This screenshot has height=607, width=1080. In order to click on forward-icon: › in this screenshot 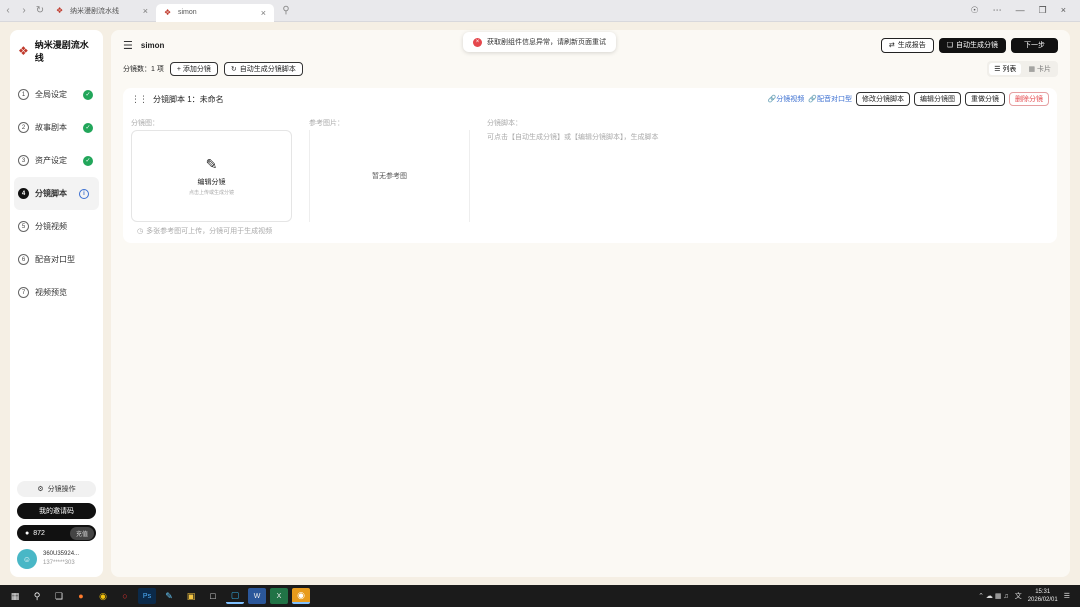, I will do `click(24, 11)`.